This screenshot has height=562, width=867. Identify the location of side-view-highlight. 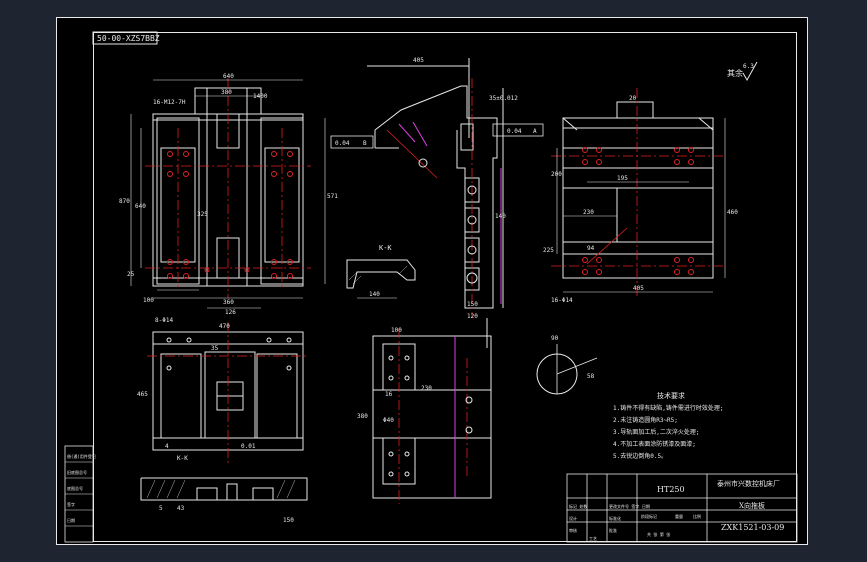
(450, 212).